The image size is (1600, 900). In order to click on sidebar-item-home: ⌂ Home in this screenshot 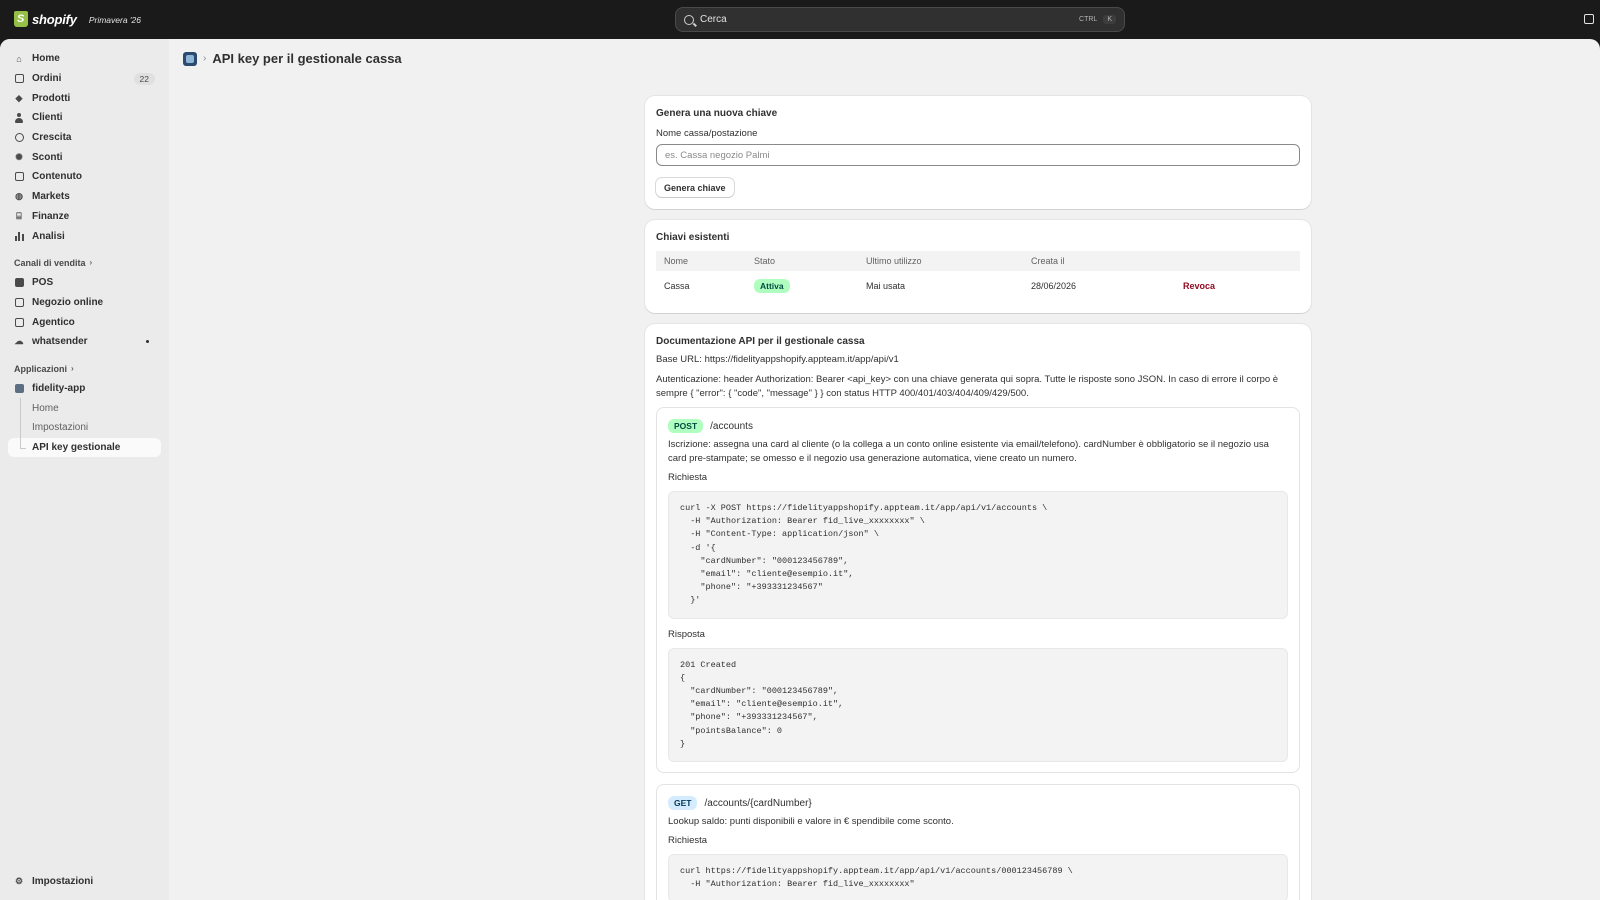, I will do `click(84, 59)`.